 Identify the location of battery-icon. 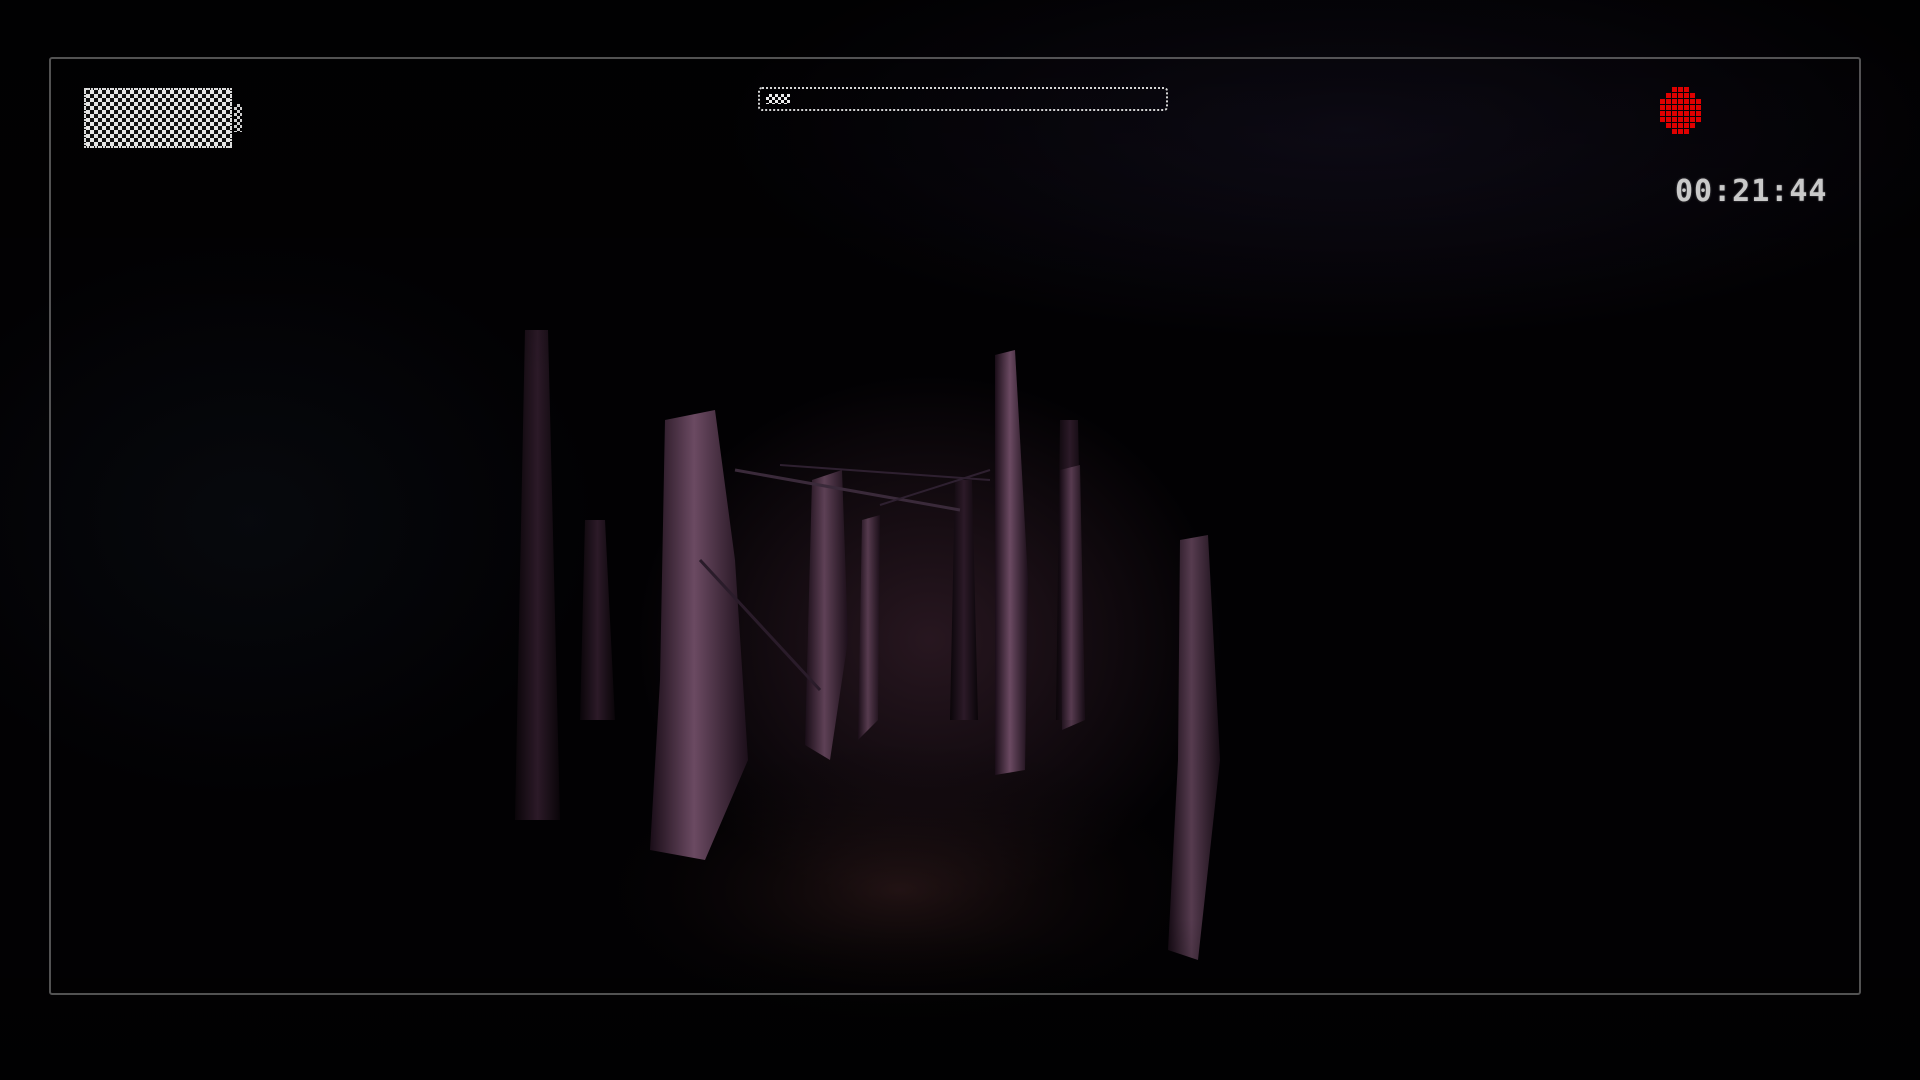
(158, 118).